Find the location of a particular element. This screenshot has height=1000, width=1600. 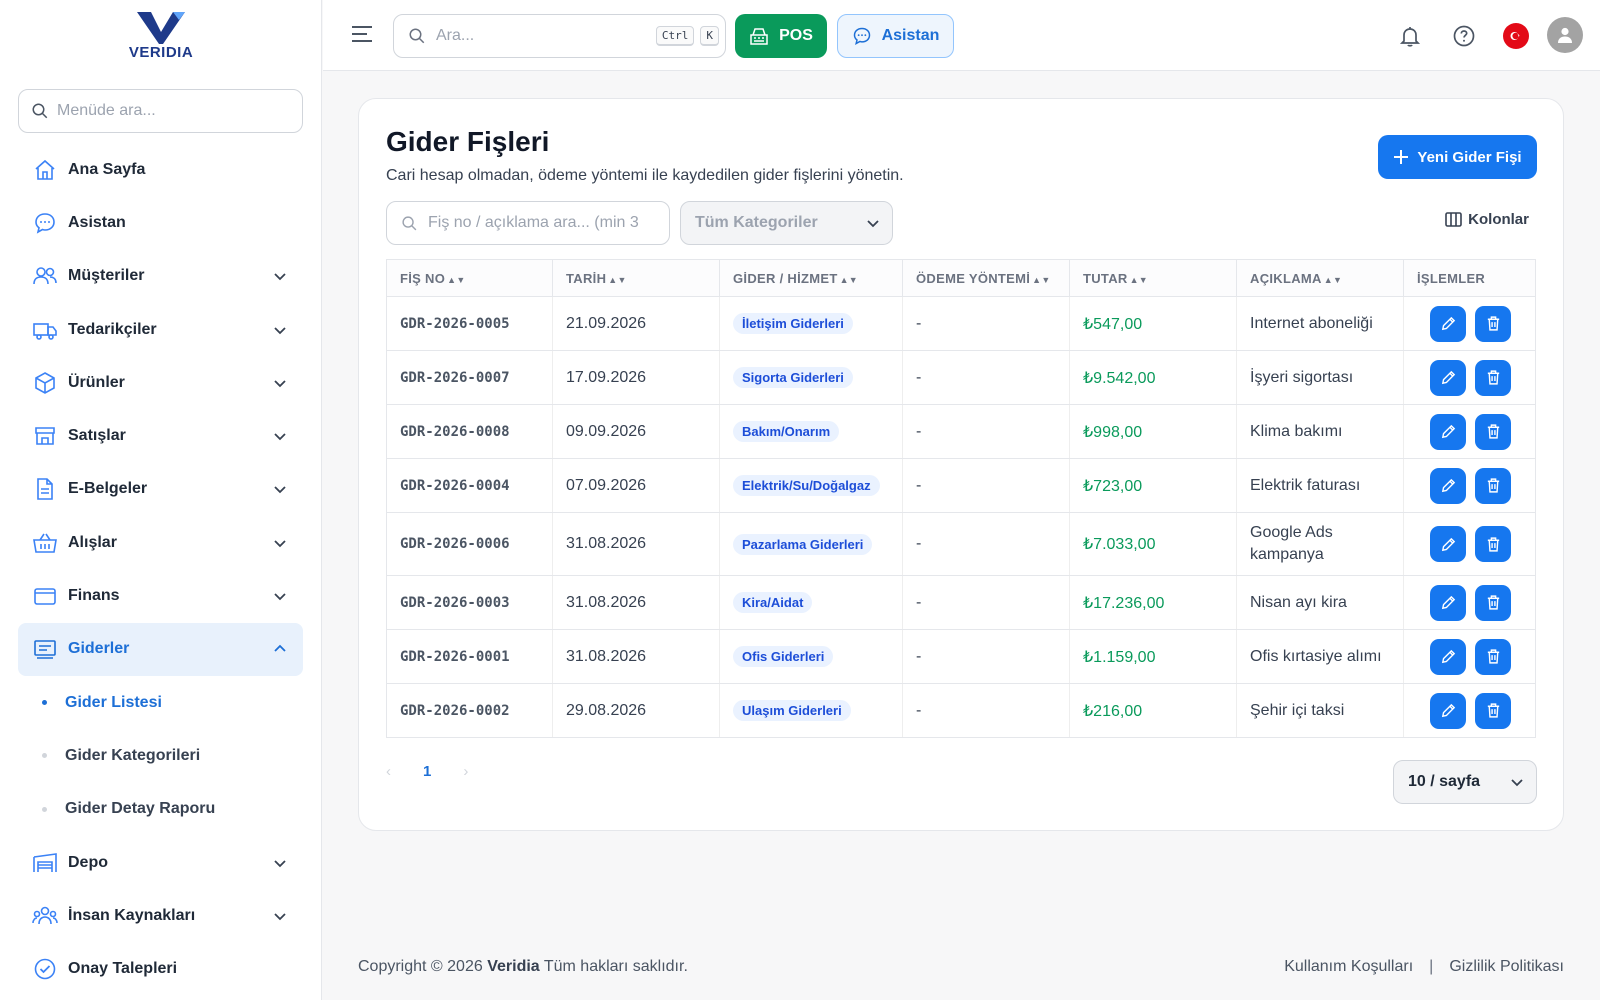

page-title: Gider Fişleri is located at coordinates (468, 141).